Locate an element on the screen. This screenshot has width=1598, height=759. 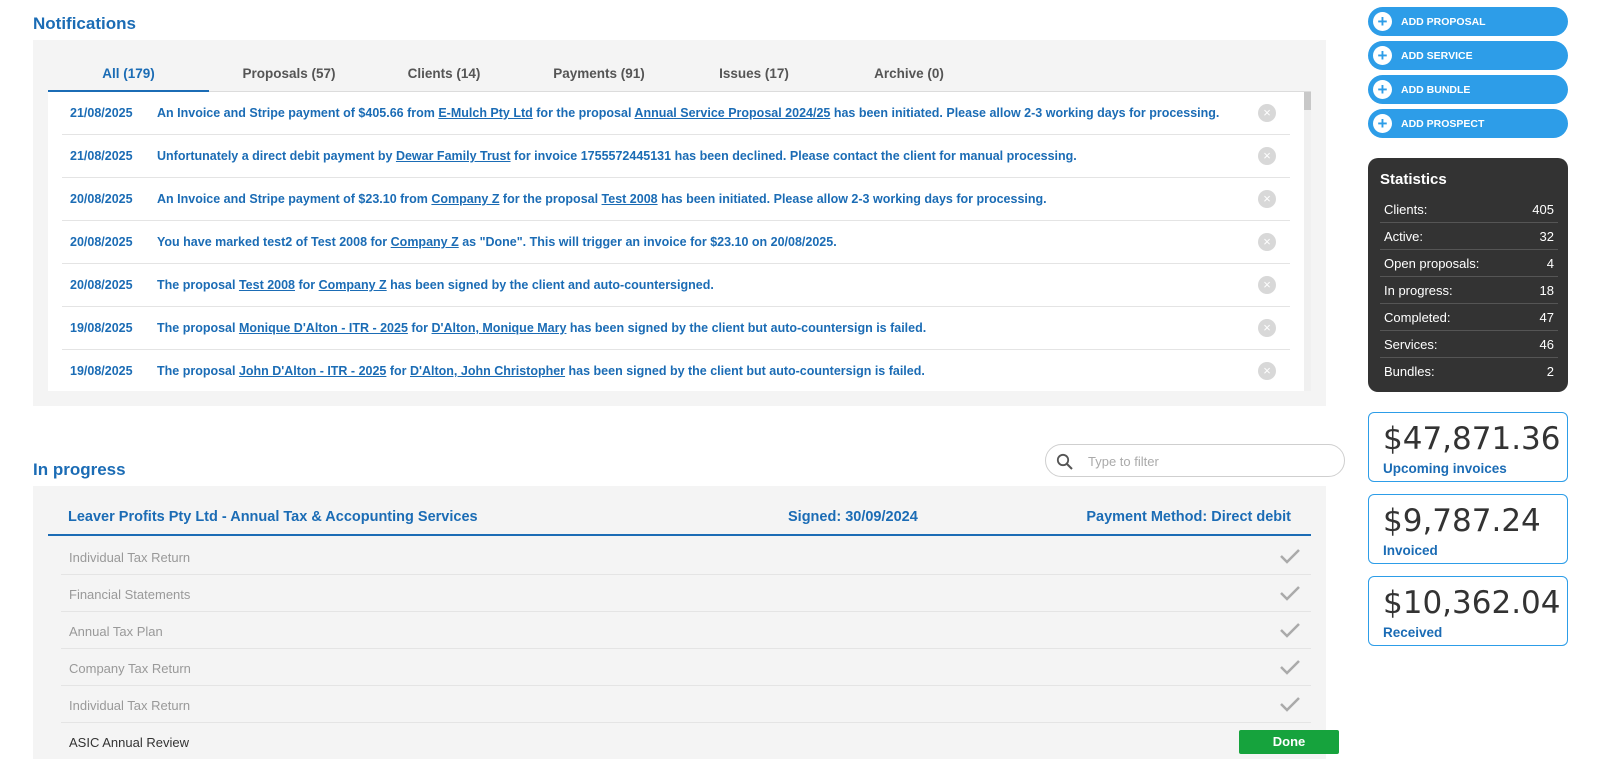
notification-date: 19/08/2025 is located at coordinates (101, 371).